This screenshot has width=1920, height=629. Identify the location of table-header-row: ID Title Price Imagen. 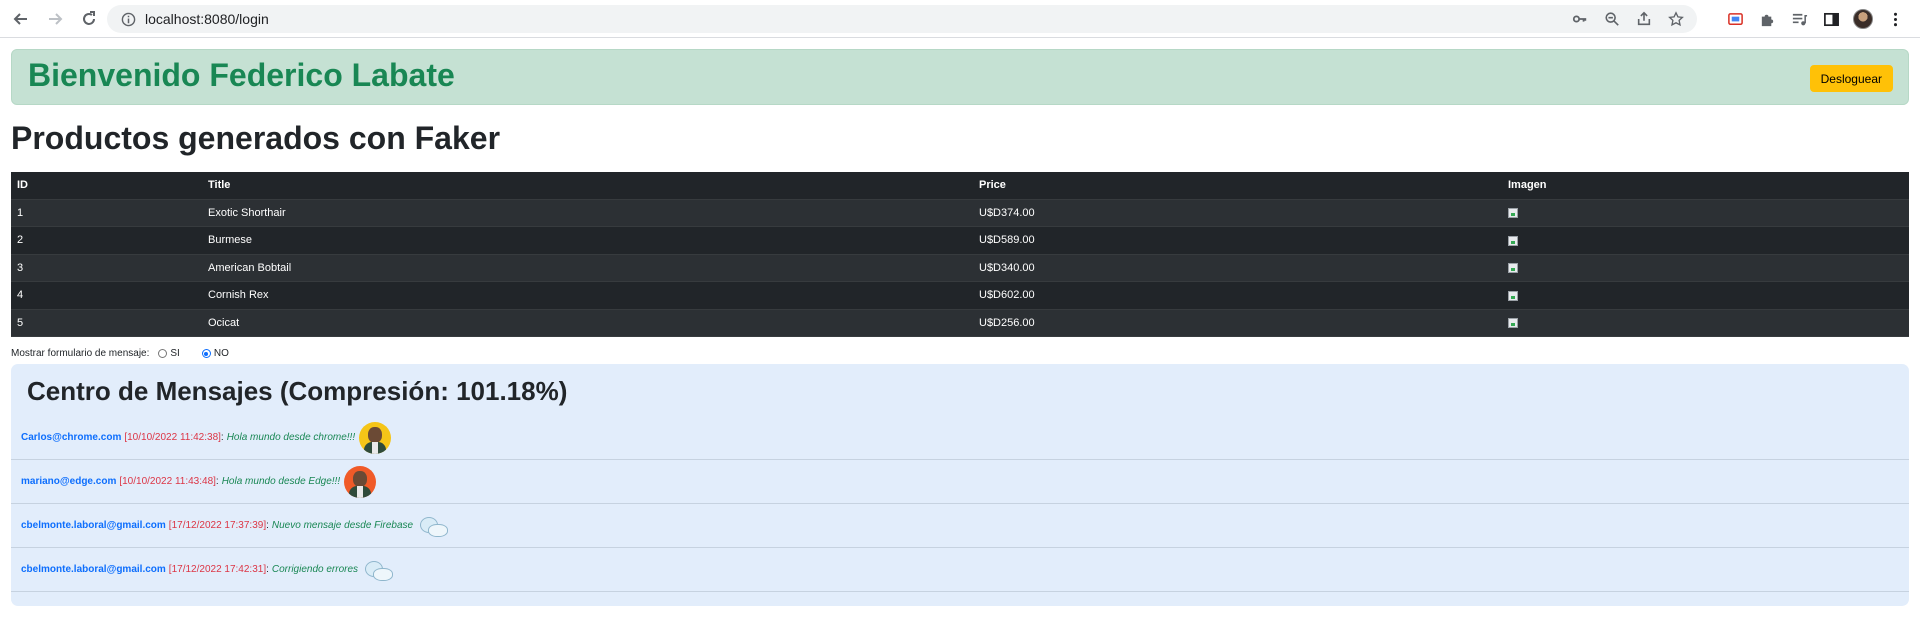
(960, 186).